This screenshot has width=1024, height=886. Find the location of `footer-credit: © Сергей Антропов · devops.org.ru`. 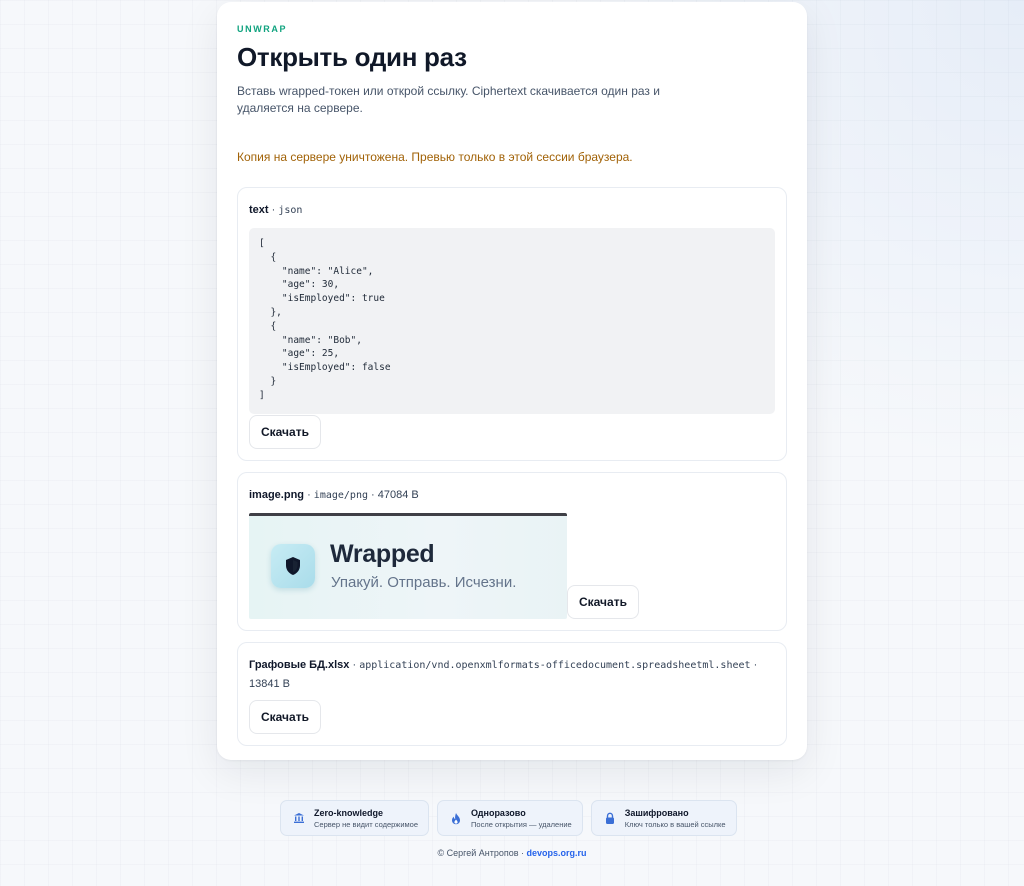

footer-credit: © Сергей Антропов · devops.org.ru is located at coordinates (512, 853).